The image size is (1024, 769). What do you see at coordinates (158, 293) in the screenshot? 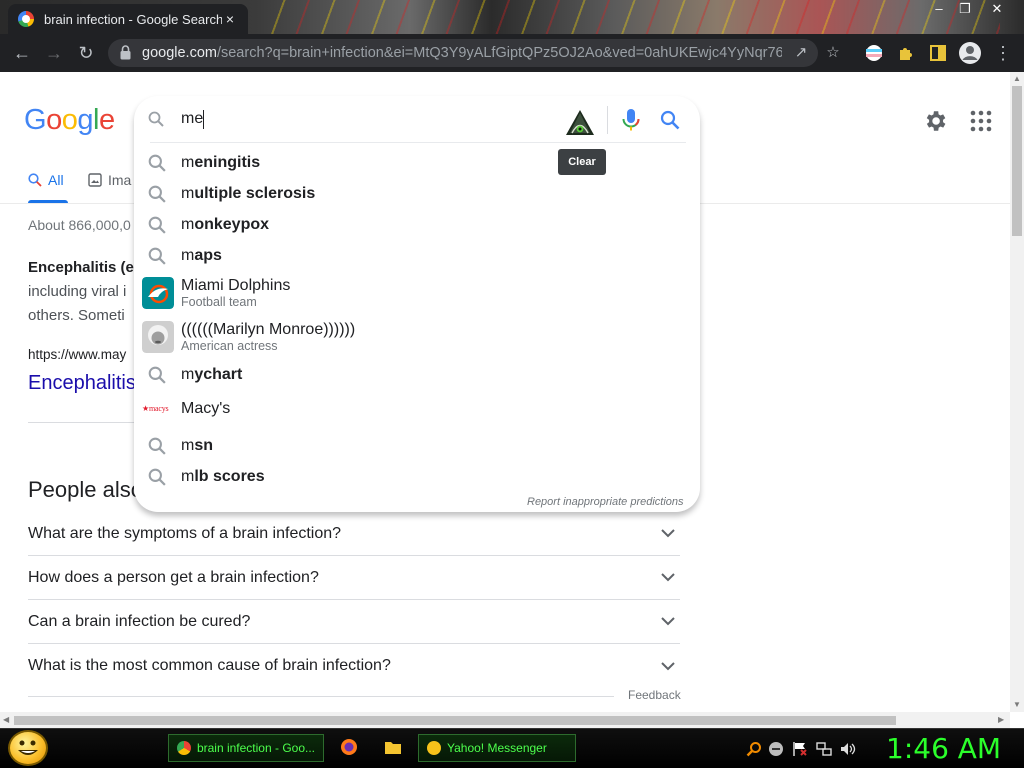
I see `dolphins-logo-icon` at bounding box center [158, 293].